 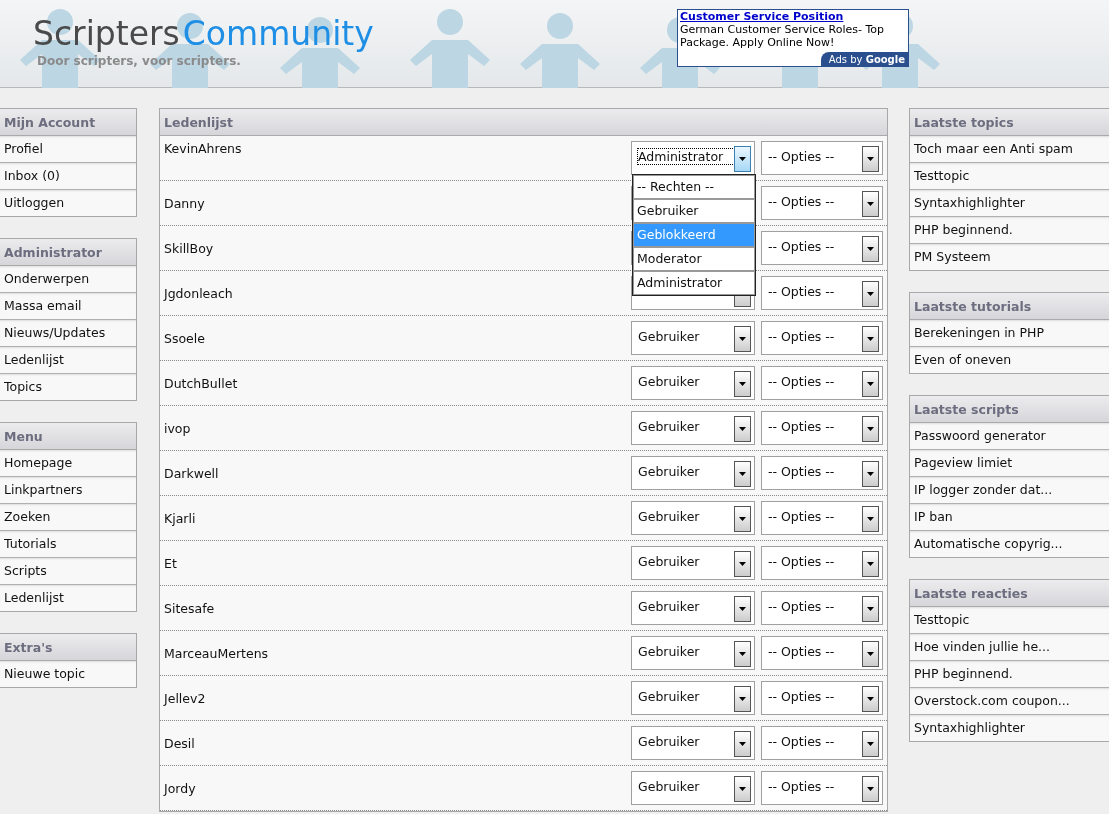 What do you see at coordinates (783, 36) in the screenshot?
I see `ad-text: German Customer Service Roles- Top Package. Apply Online Now!` at bounding box center [783, 36].